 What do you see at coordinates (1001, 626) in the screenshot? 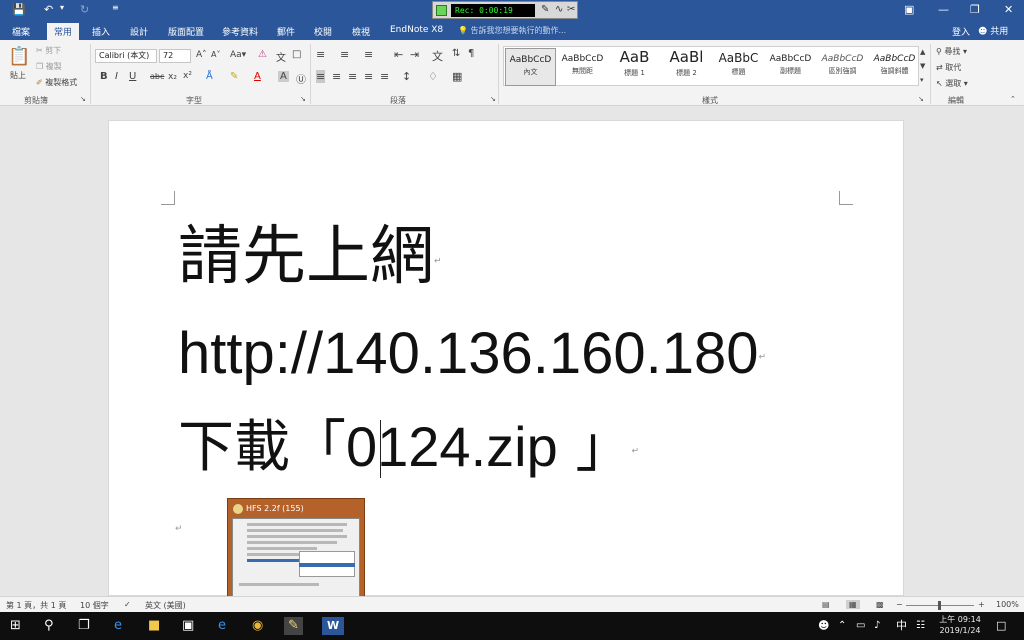
I see `notifications-icon: □` at bounding box center [1001, 626].